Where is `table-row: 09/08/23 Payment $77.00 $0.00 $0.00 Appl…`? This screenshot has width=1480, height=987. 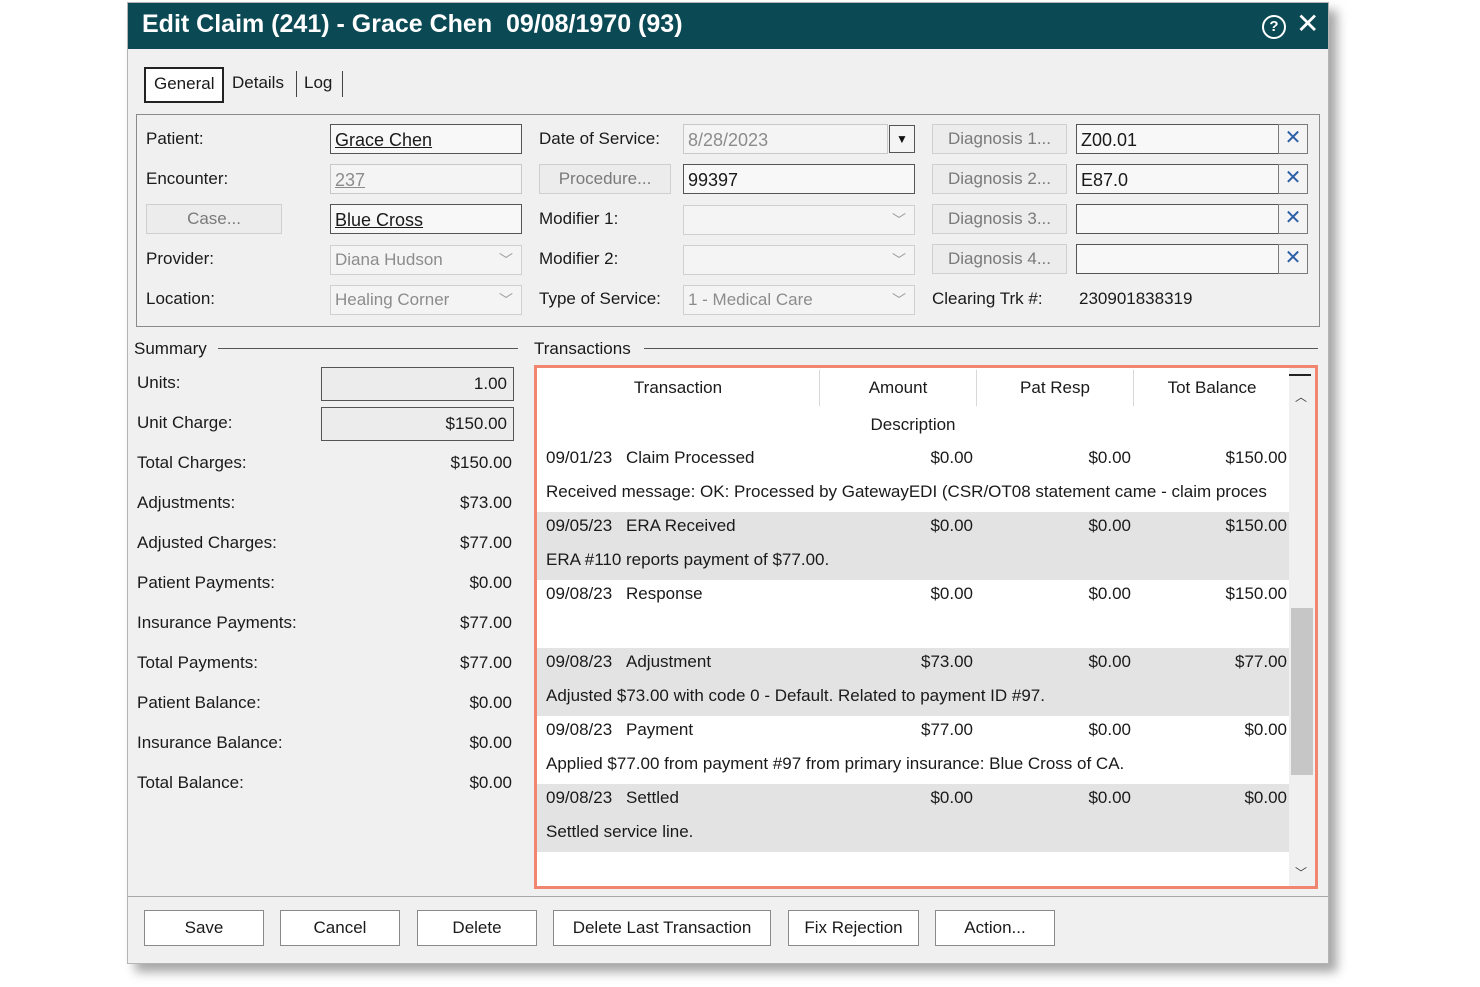
table-row: 09/08/23 Payment $77.00 $0.00 $0.00 Appl… is located at coordinates (913, 750).